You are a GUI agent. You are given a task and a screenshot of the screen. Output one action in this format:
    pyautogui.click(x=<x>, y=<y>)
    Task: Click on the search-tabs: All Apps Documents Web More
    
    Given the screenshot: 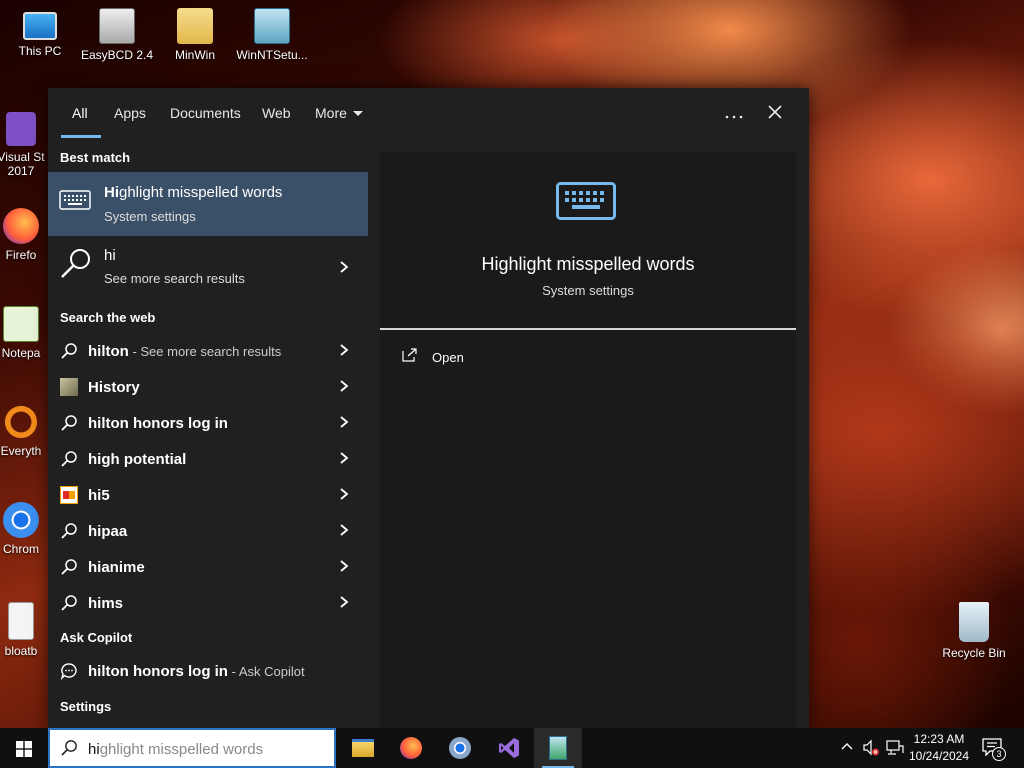 What is the action you would take?
    pyautogui.click(x=428, y=114)
    